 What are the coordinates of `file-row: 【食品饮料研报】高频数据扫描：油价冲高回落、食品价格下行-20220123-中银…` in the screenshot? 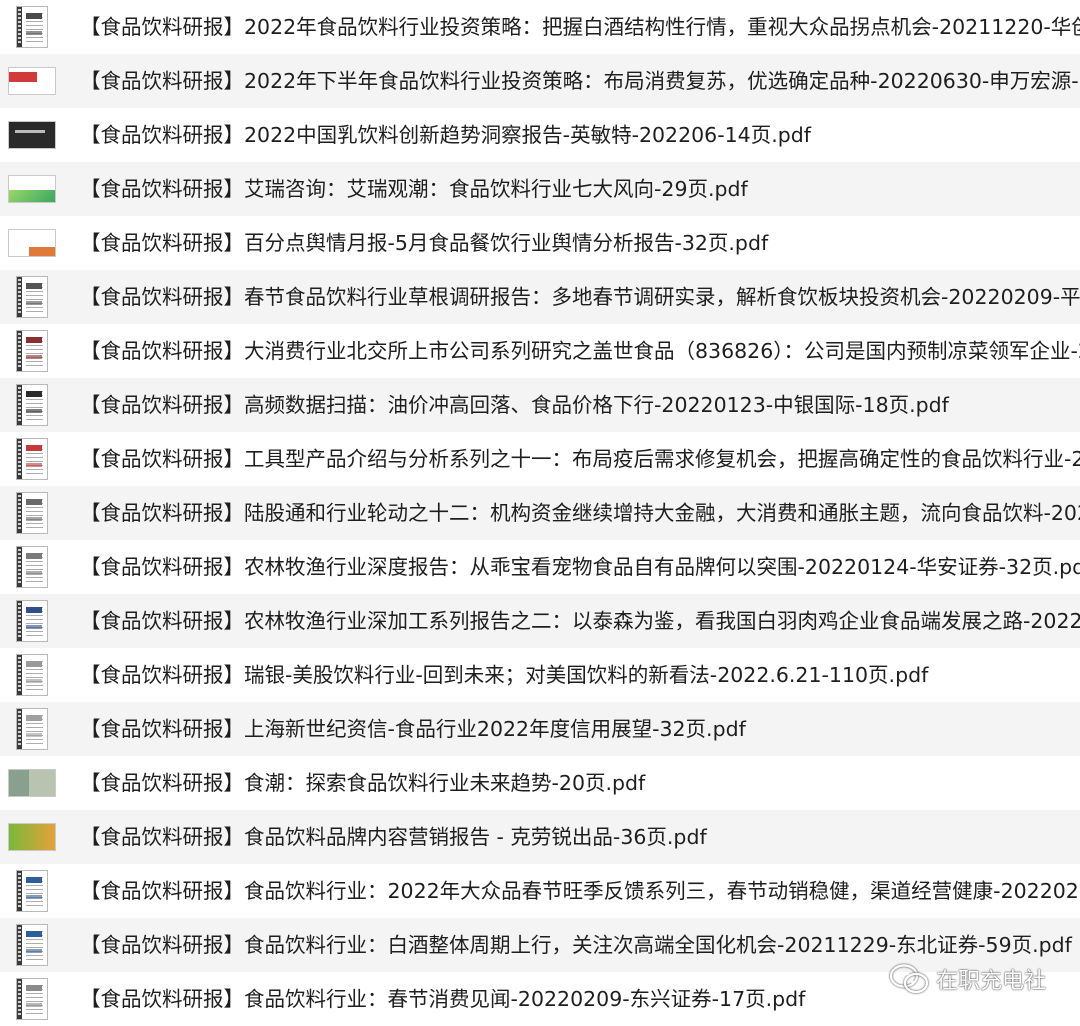 It's located at (540, 405).